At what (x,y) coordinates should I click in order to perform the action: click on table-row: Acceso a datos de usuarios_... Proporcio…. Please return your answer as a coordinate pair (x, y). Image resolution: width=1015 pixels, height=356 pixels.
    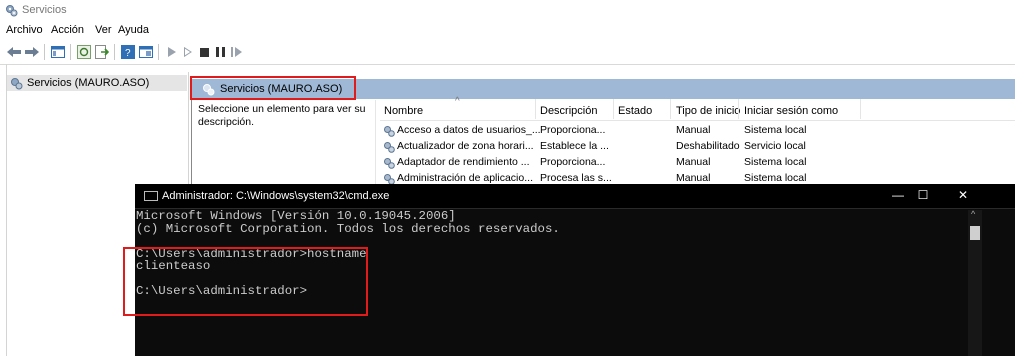
    Looking at the image, I should click on (697, 131).